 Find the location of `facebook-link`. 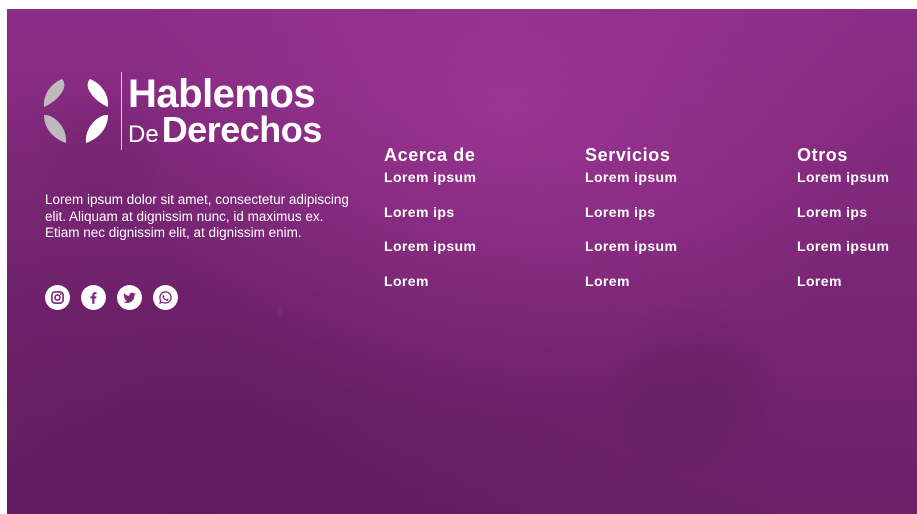

facebook-link is located at coordinates (93, 297).